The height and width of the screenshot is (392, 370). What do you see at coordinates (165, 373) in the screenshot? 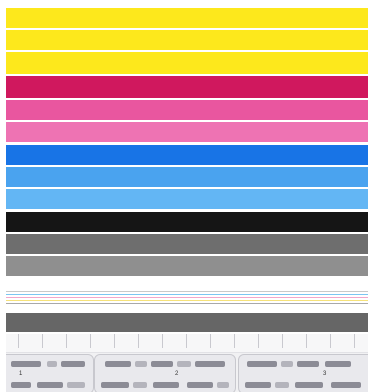
I see `ruler-panel-2: 2` at bounding box center [165, 373].